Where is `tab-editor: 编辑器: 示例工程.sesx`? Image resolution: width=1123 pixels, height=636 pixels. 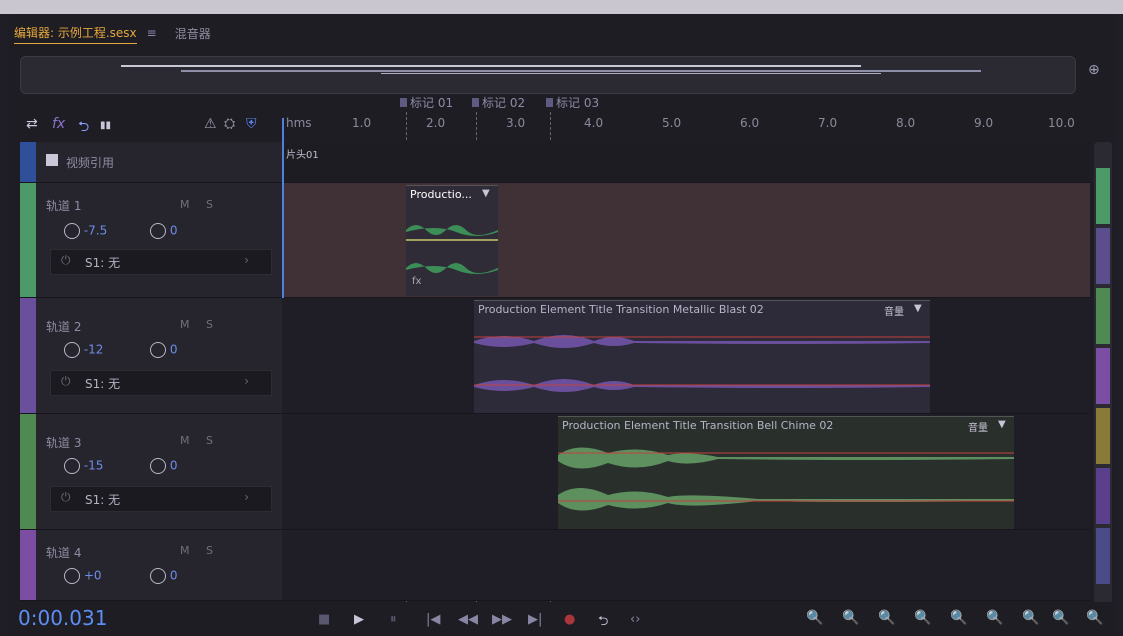
tab-editor: 编辑器: 示例工程.sesx is located at coordinates (75, 33).